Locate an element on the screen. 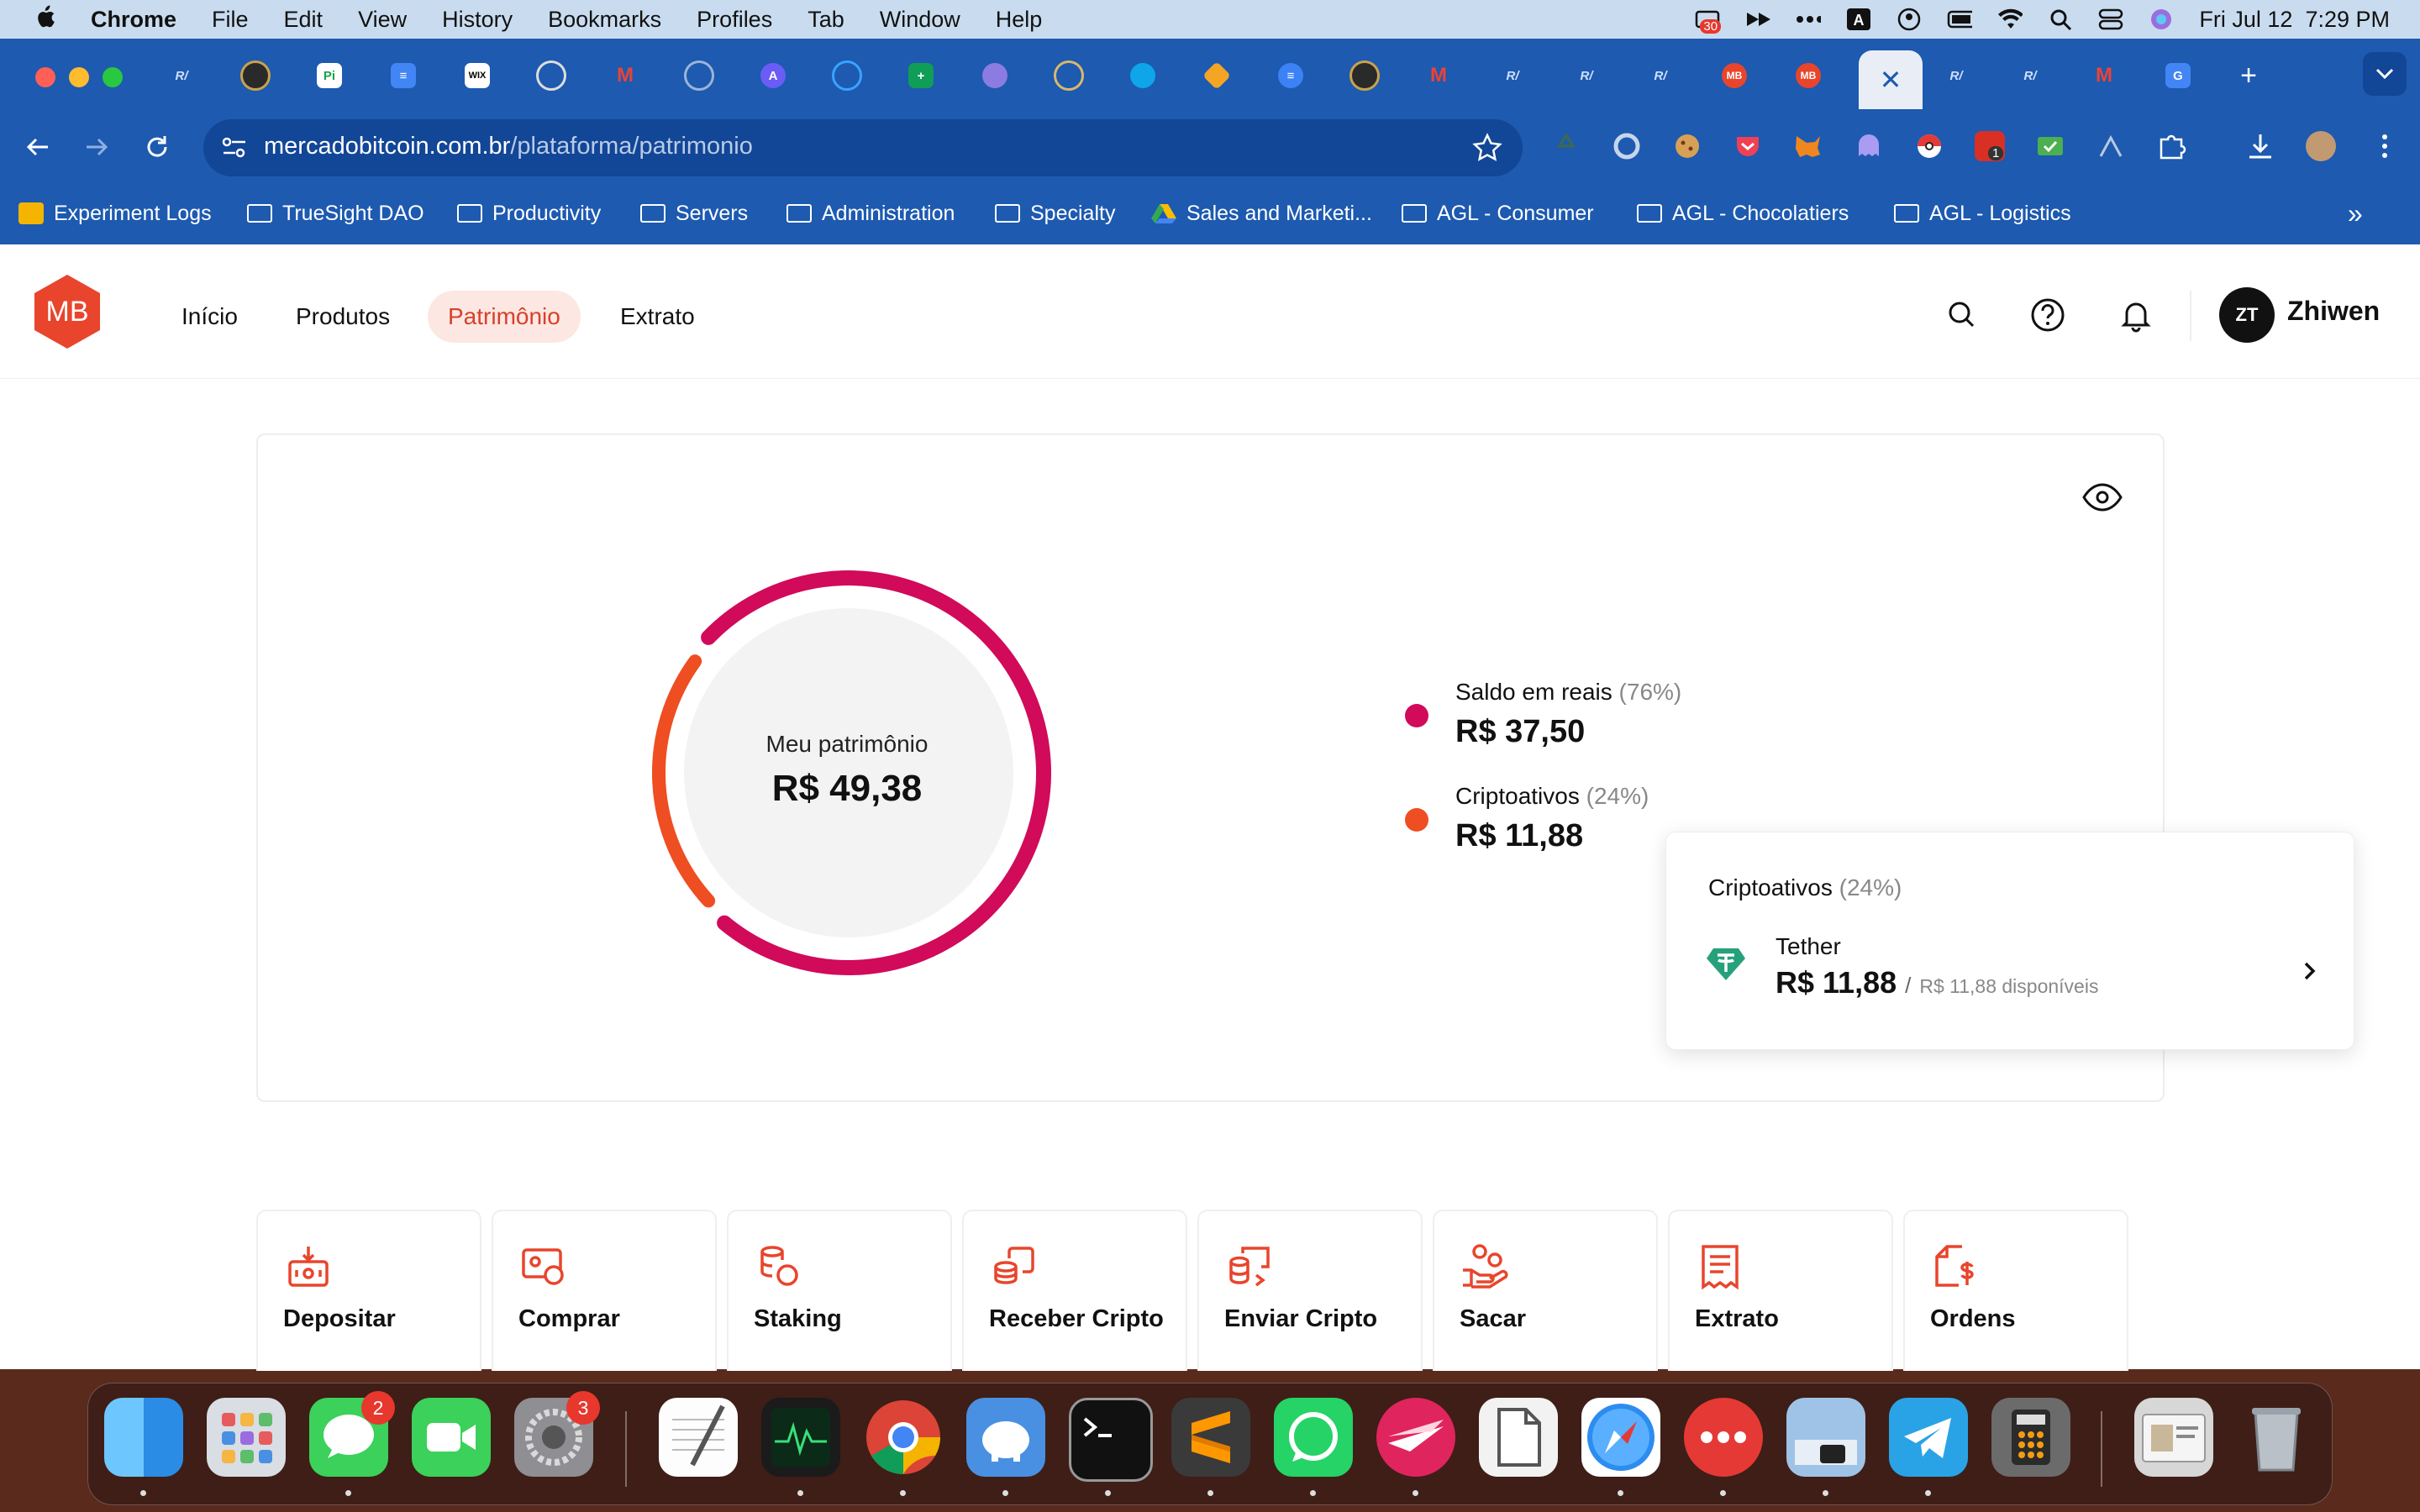  activity-monitor-app-icon is located at coordinates (800, 1437).